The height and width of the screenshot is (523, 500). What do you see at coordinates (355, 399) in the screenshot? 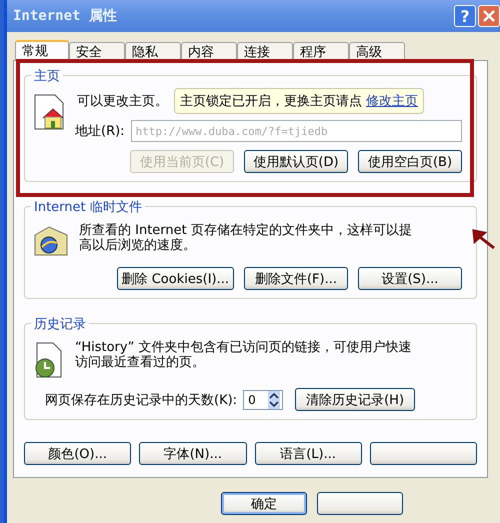
I see `button: 清除历史记录(H)` at bounding box center [355, 399].